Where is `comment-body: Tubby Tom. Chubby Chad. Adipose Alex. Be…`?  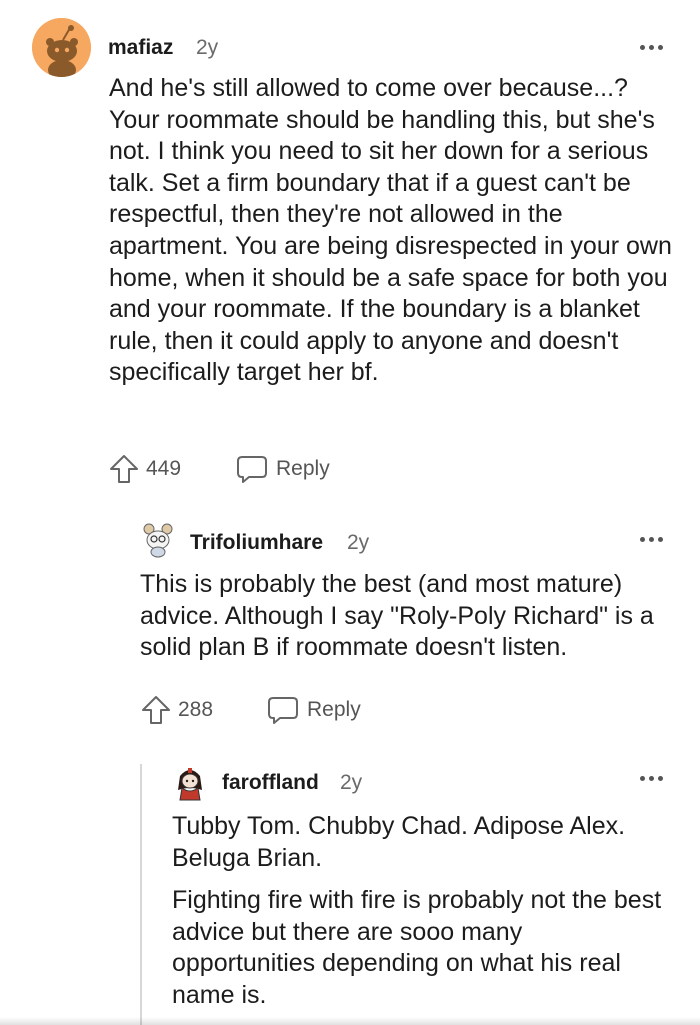 comment-body: Tubby Tom. Chubby Chad. Adipose Alex. Be… is located at coordinates (422, 911).